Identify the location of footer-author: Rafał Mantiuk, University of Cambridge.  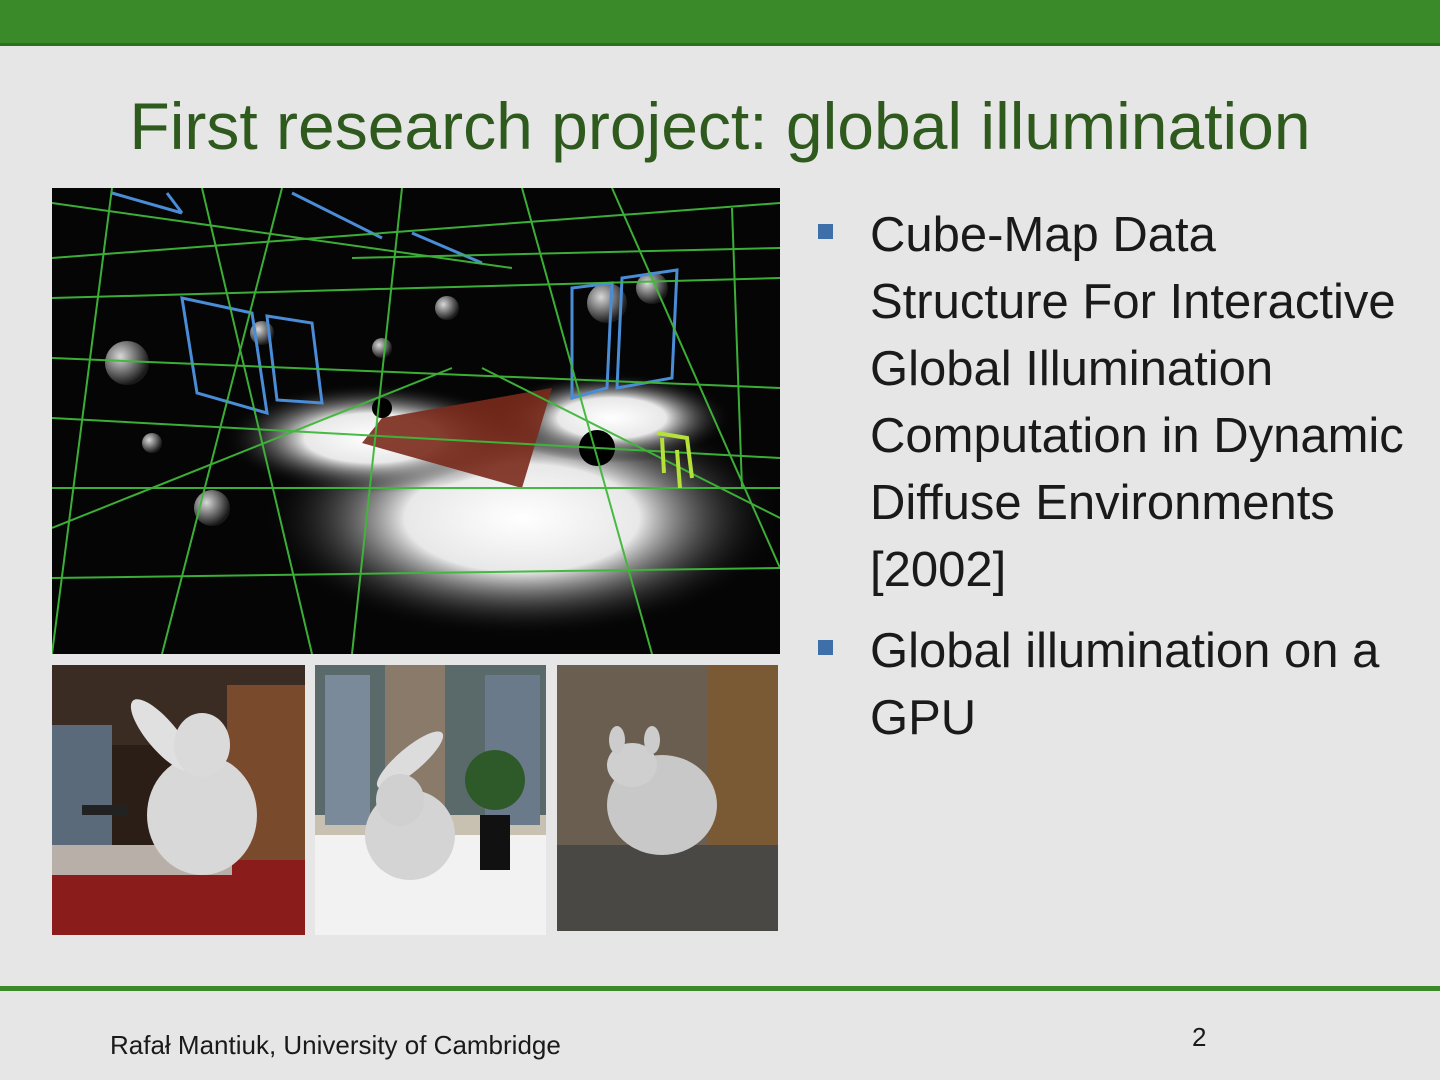
(335, 1045).